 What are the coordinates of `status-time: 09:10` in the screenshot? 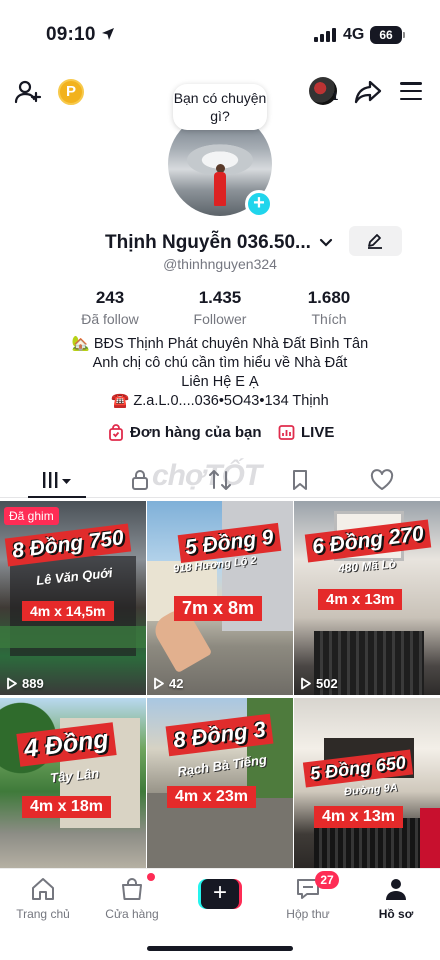 It's located at (71, 34).